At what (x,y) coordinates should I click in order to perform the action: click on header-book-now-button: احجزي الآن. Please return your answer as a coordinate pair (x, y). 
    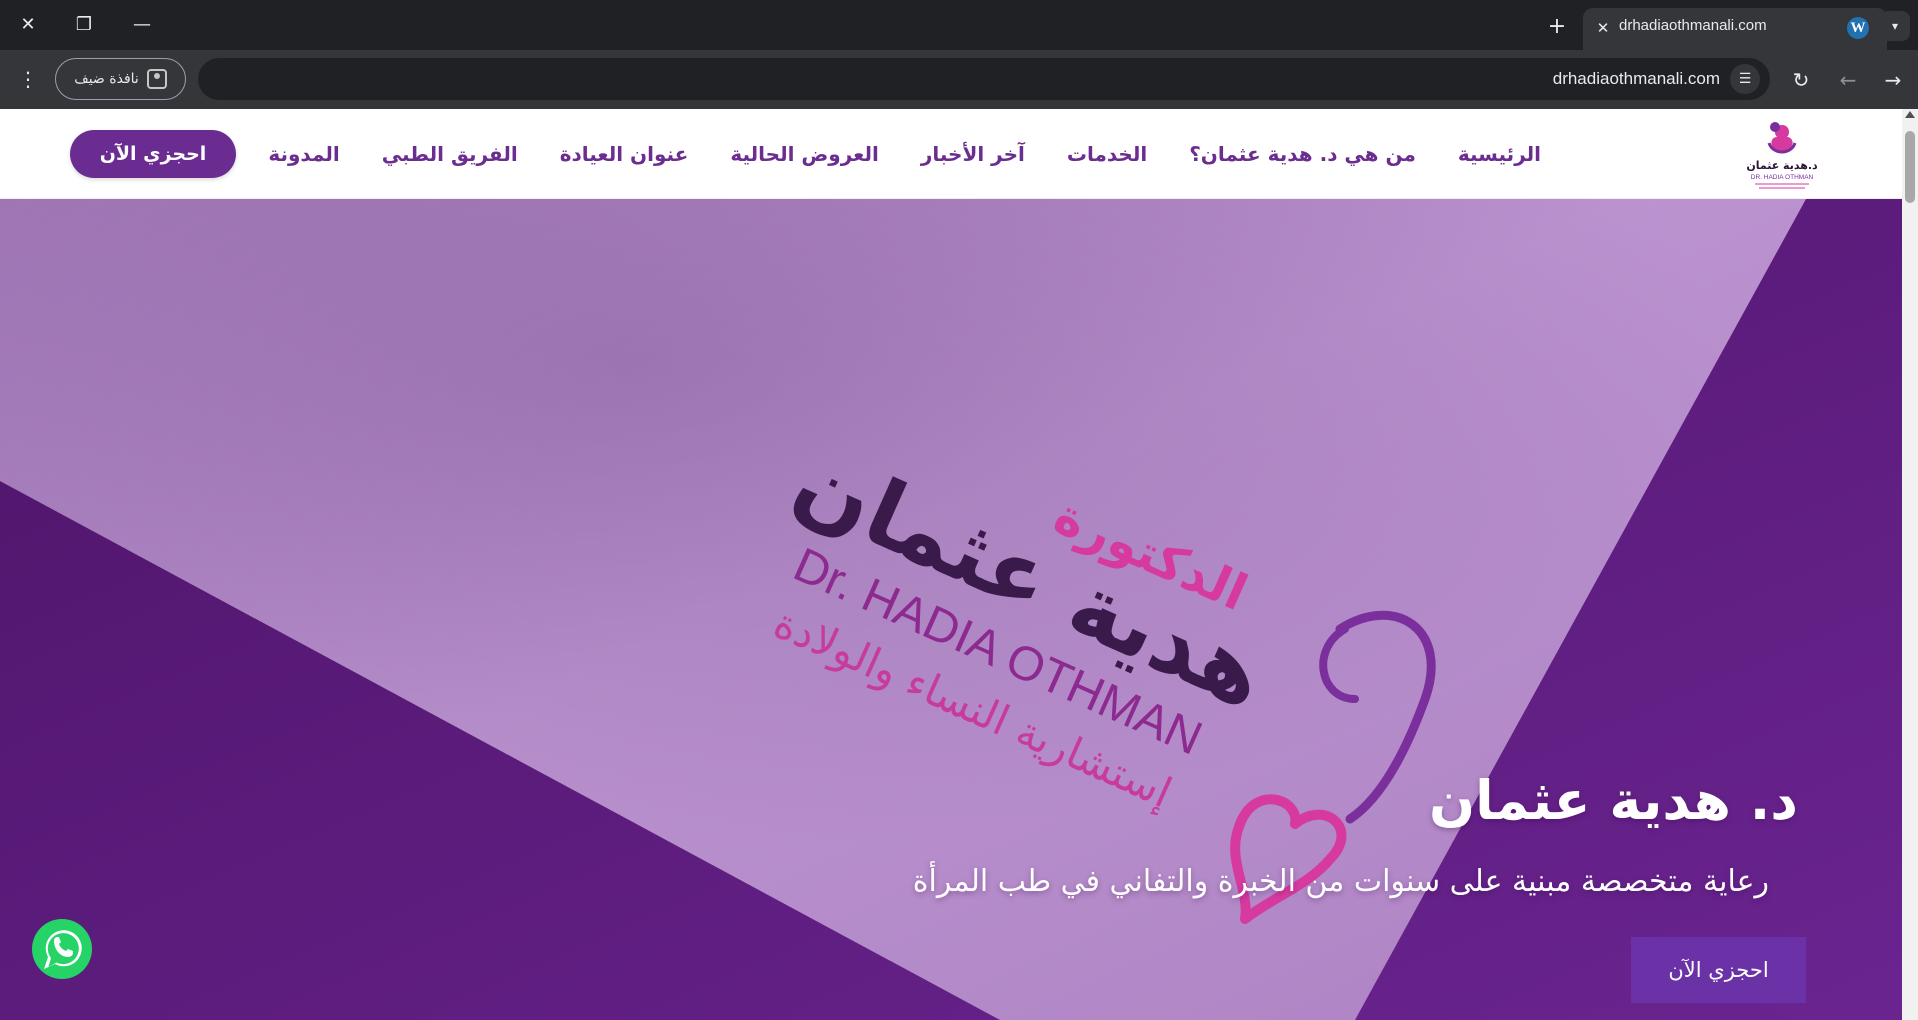
    Looking at the image, I should click on (153, 154).